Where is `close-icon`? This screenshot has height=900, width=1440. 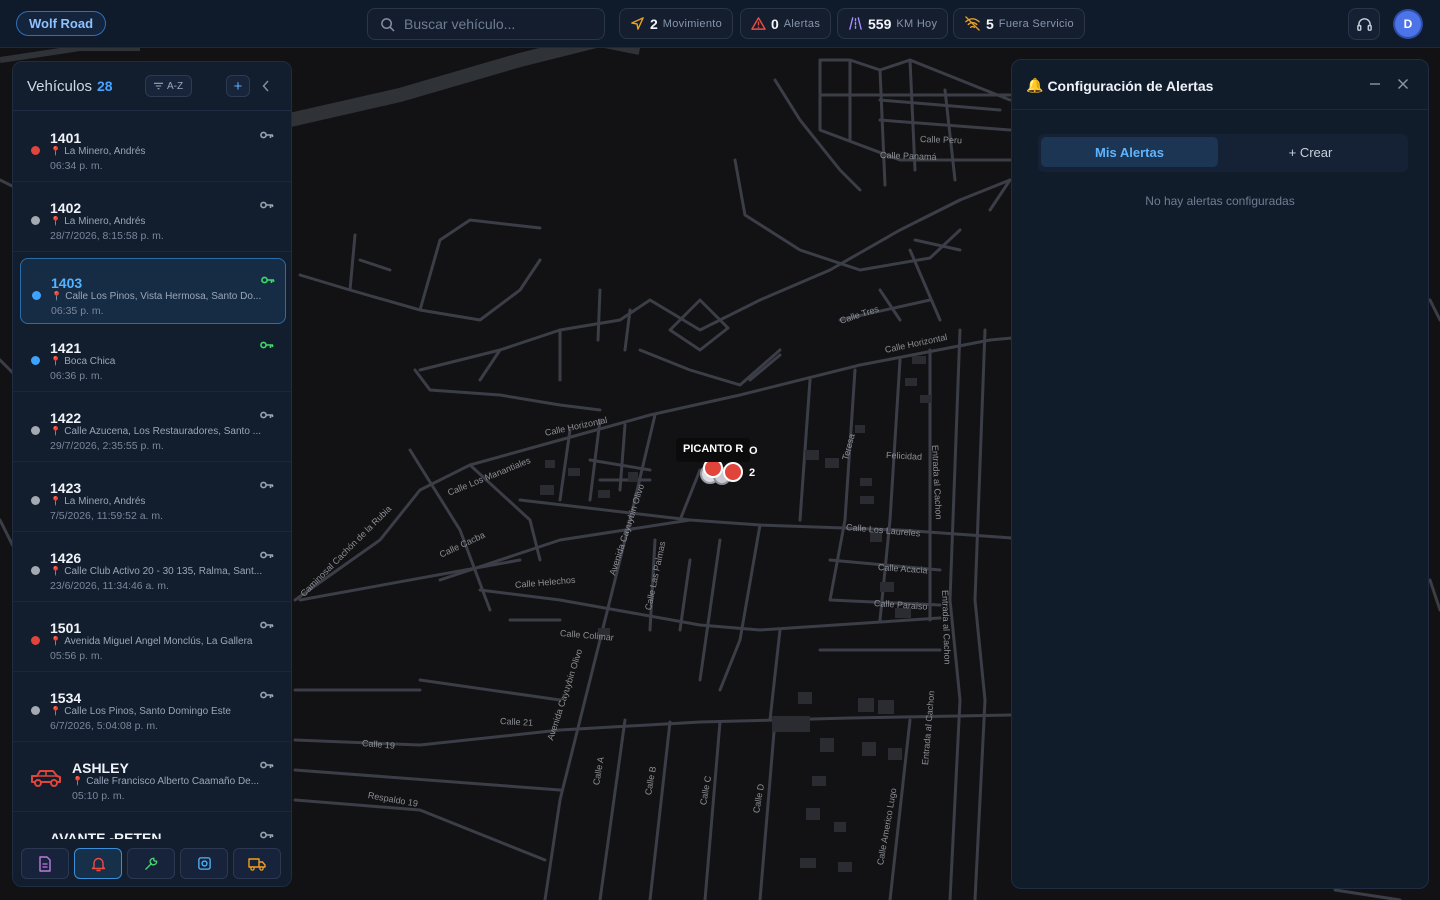 close-icon is located at coordinates (1403, 84).